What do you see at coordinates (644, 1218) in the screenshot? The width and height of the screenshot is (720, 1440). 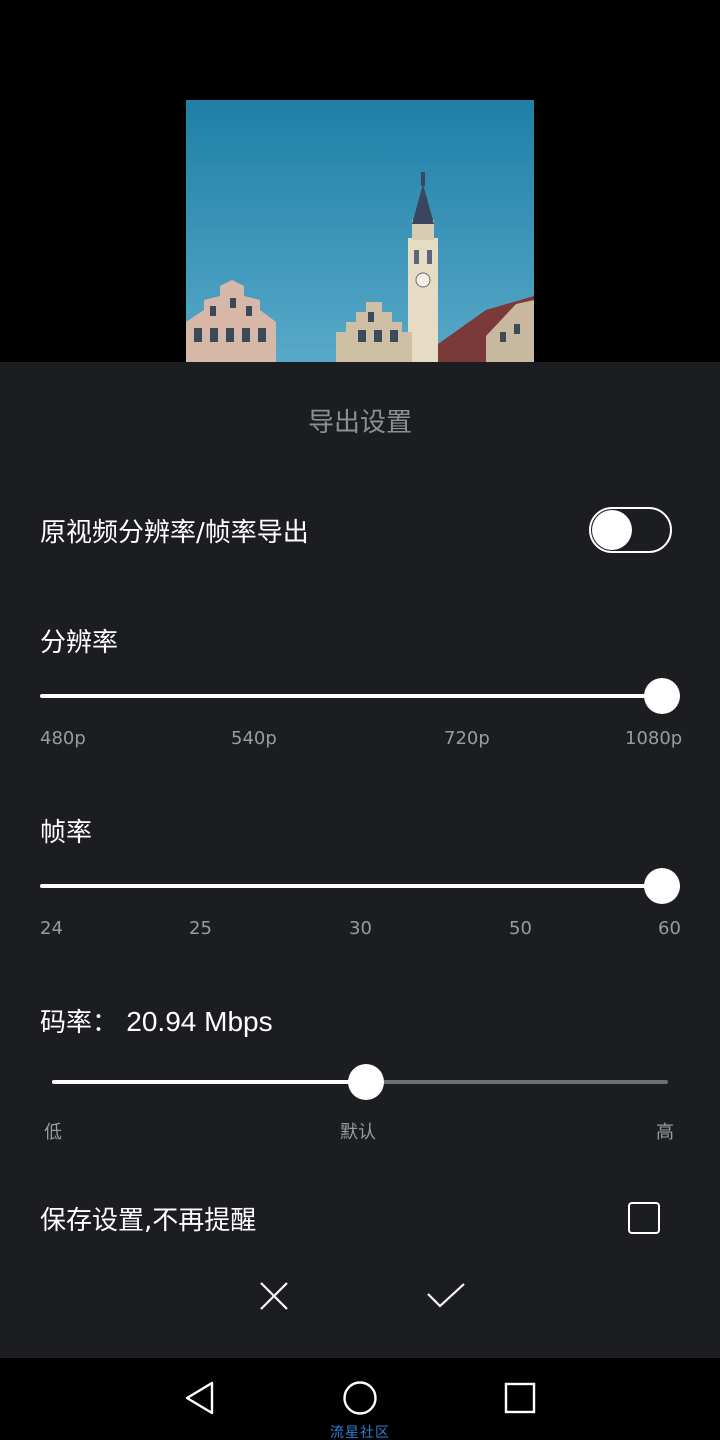 I see `save-settings-checkbox` at bounding box center [644, 1218].